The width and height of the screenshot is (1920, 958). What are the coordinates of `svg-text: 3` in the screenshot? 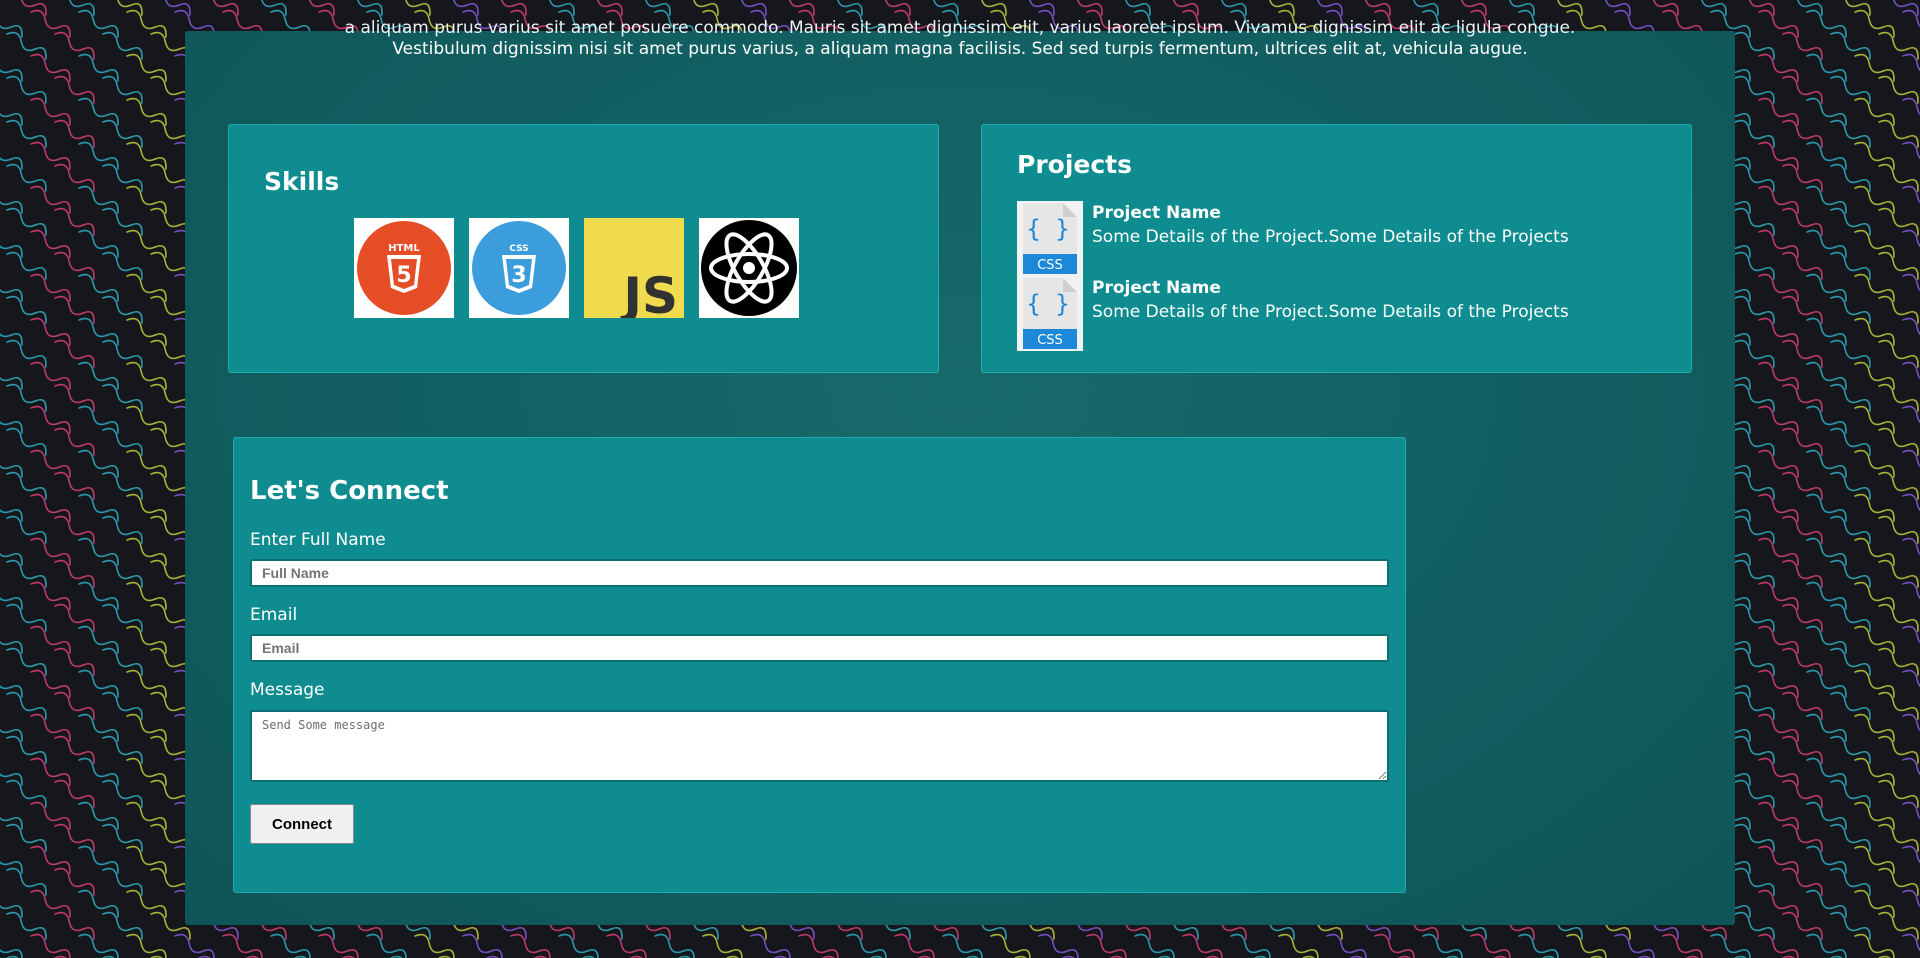 It's located at (518, 275).